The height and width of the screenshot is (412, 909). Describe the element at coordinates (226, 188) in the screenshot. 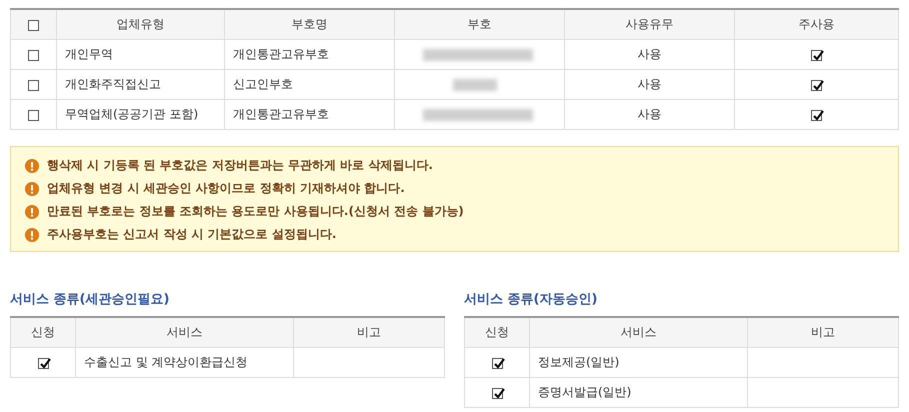

I see `notice-text: 업체유형 변경 시 세관승인 사항이므로 정확히 기재하셔야 합니다.` at that location.